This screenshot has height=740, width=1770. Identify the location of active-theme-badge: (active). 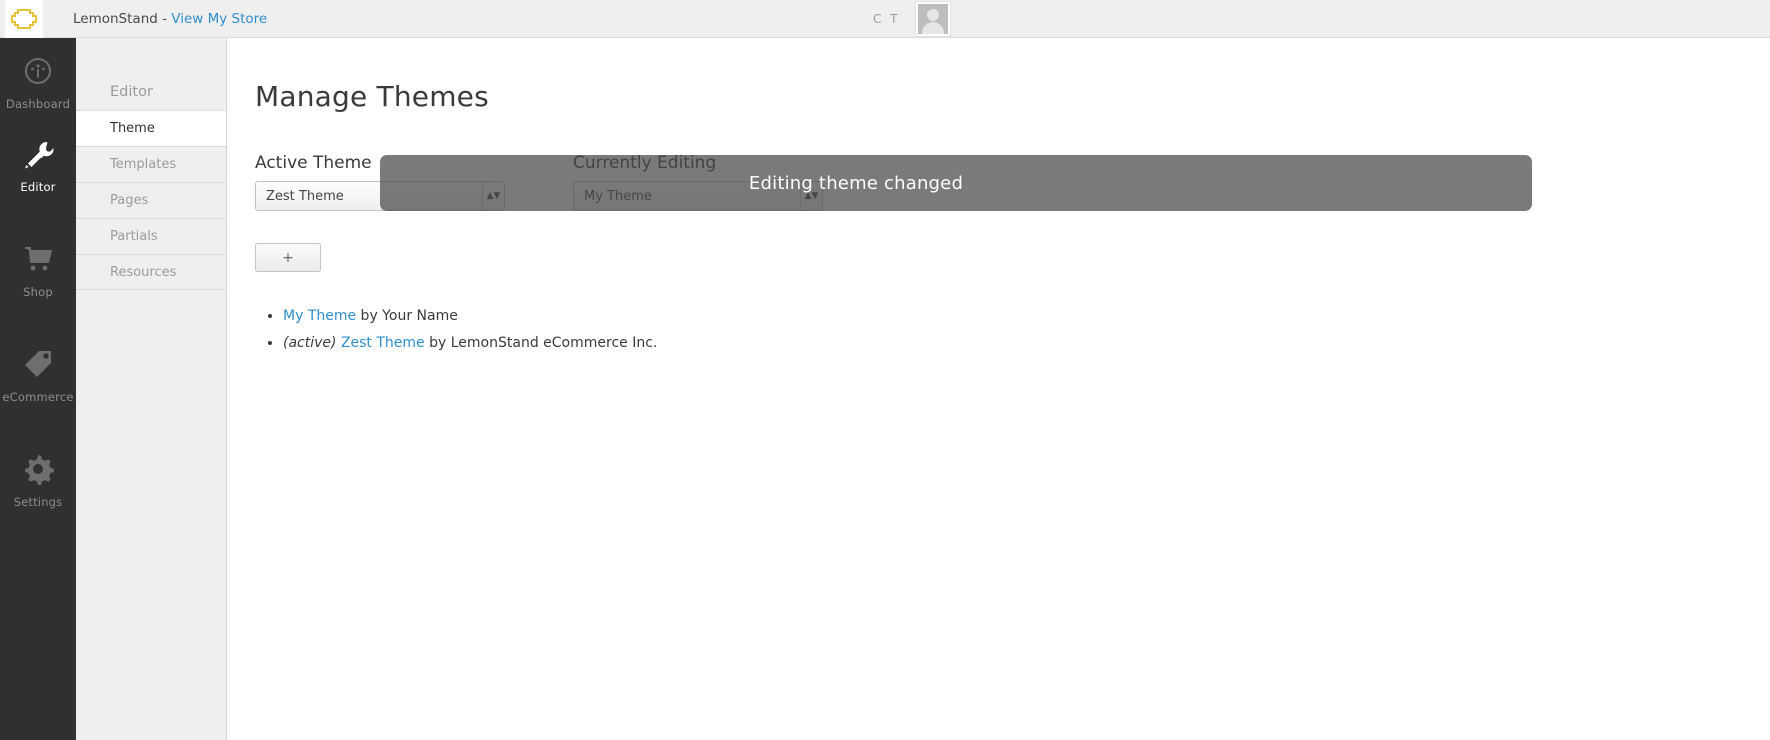
(312, 343).